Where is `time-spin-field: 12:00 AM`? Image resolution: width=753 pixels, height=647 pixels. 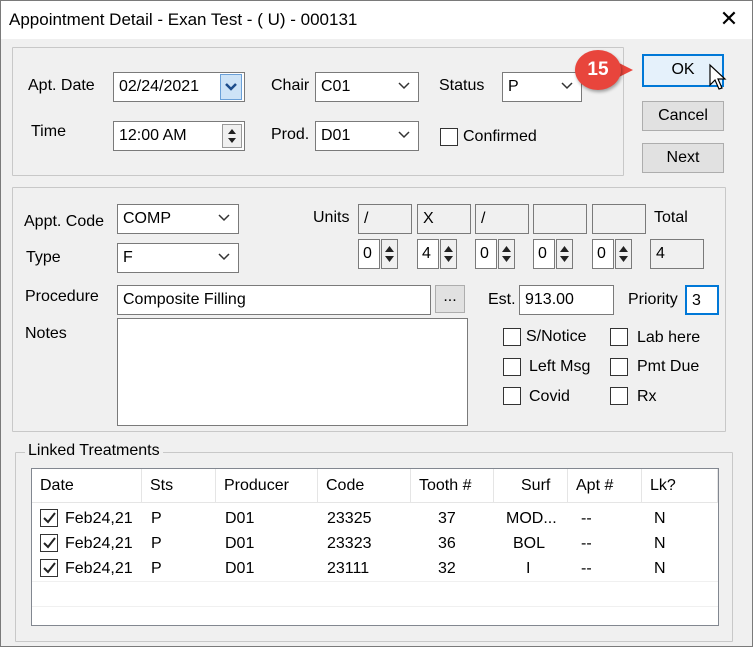 time-spin-field: 12:00 AM is located at coordinates (179, 136).